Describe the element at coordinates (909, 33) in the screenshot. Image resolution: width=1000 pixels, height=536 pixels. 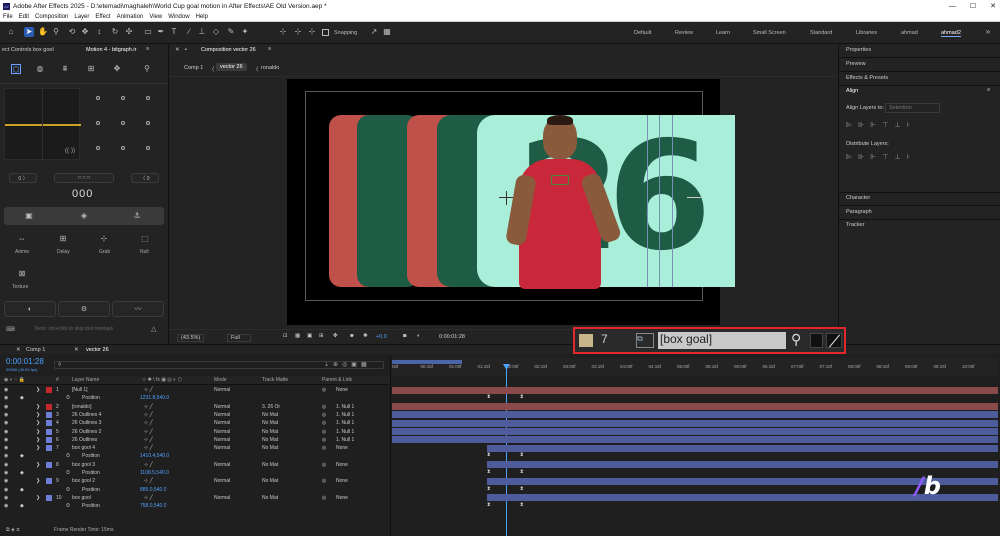
I see `workspace-ahmad: ahmad` at that location.